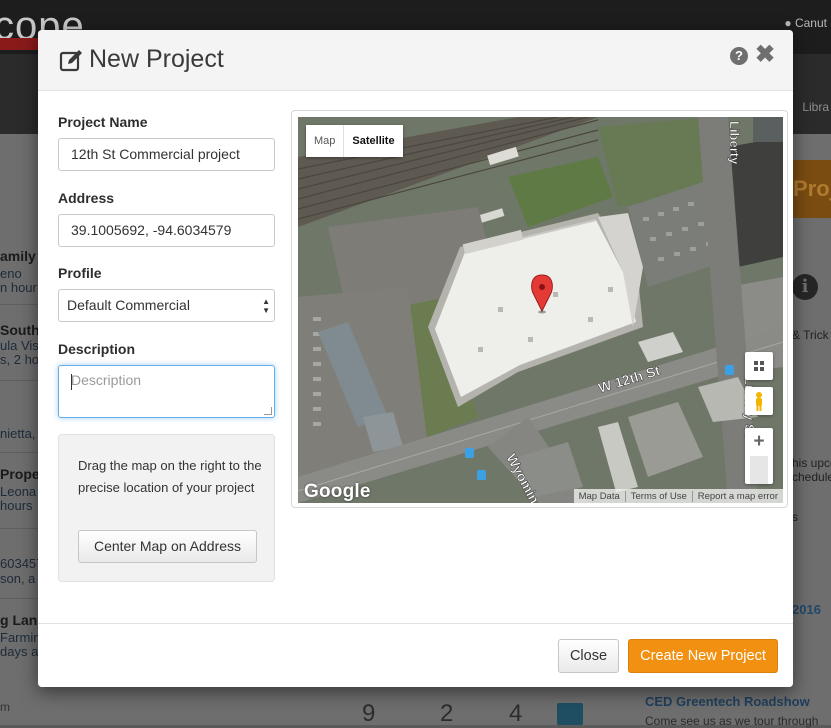 Image resolution: width=831 pixels, height=728 pixels. Describe the element at coordinates (156, 59) in the screenshot. I see `modal-title: New Project` at that location.